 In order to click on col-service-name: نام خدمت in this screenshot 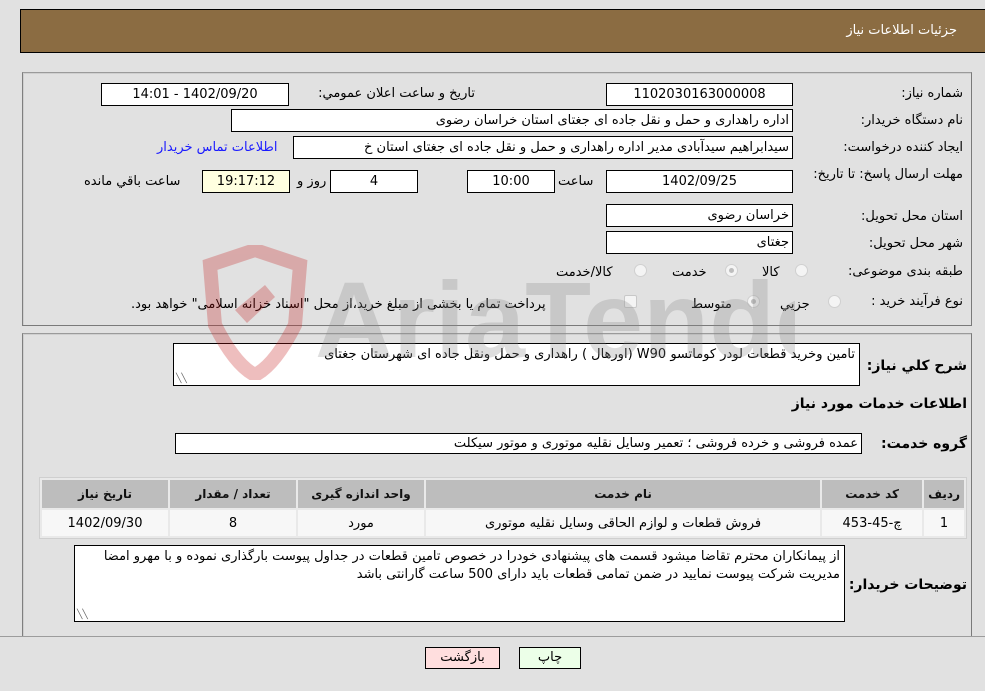, I will do `click(623, 494)`.